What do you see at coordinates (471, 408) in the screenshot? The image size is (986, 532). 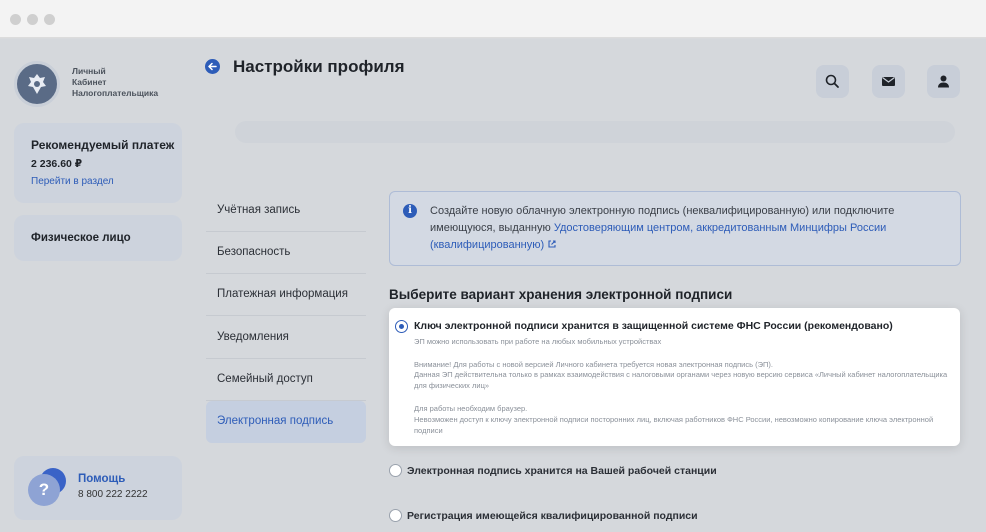 I see `option-browser-note: Для работы необходим браузер.` at bounding box center [471, 408].